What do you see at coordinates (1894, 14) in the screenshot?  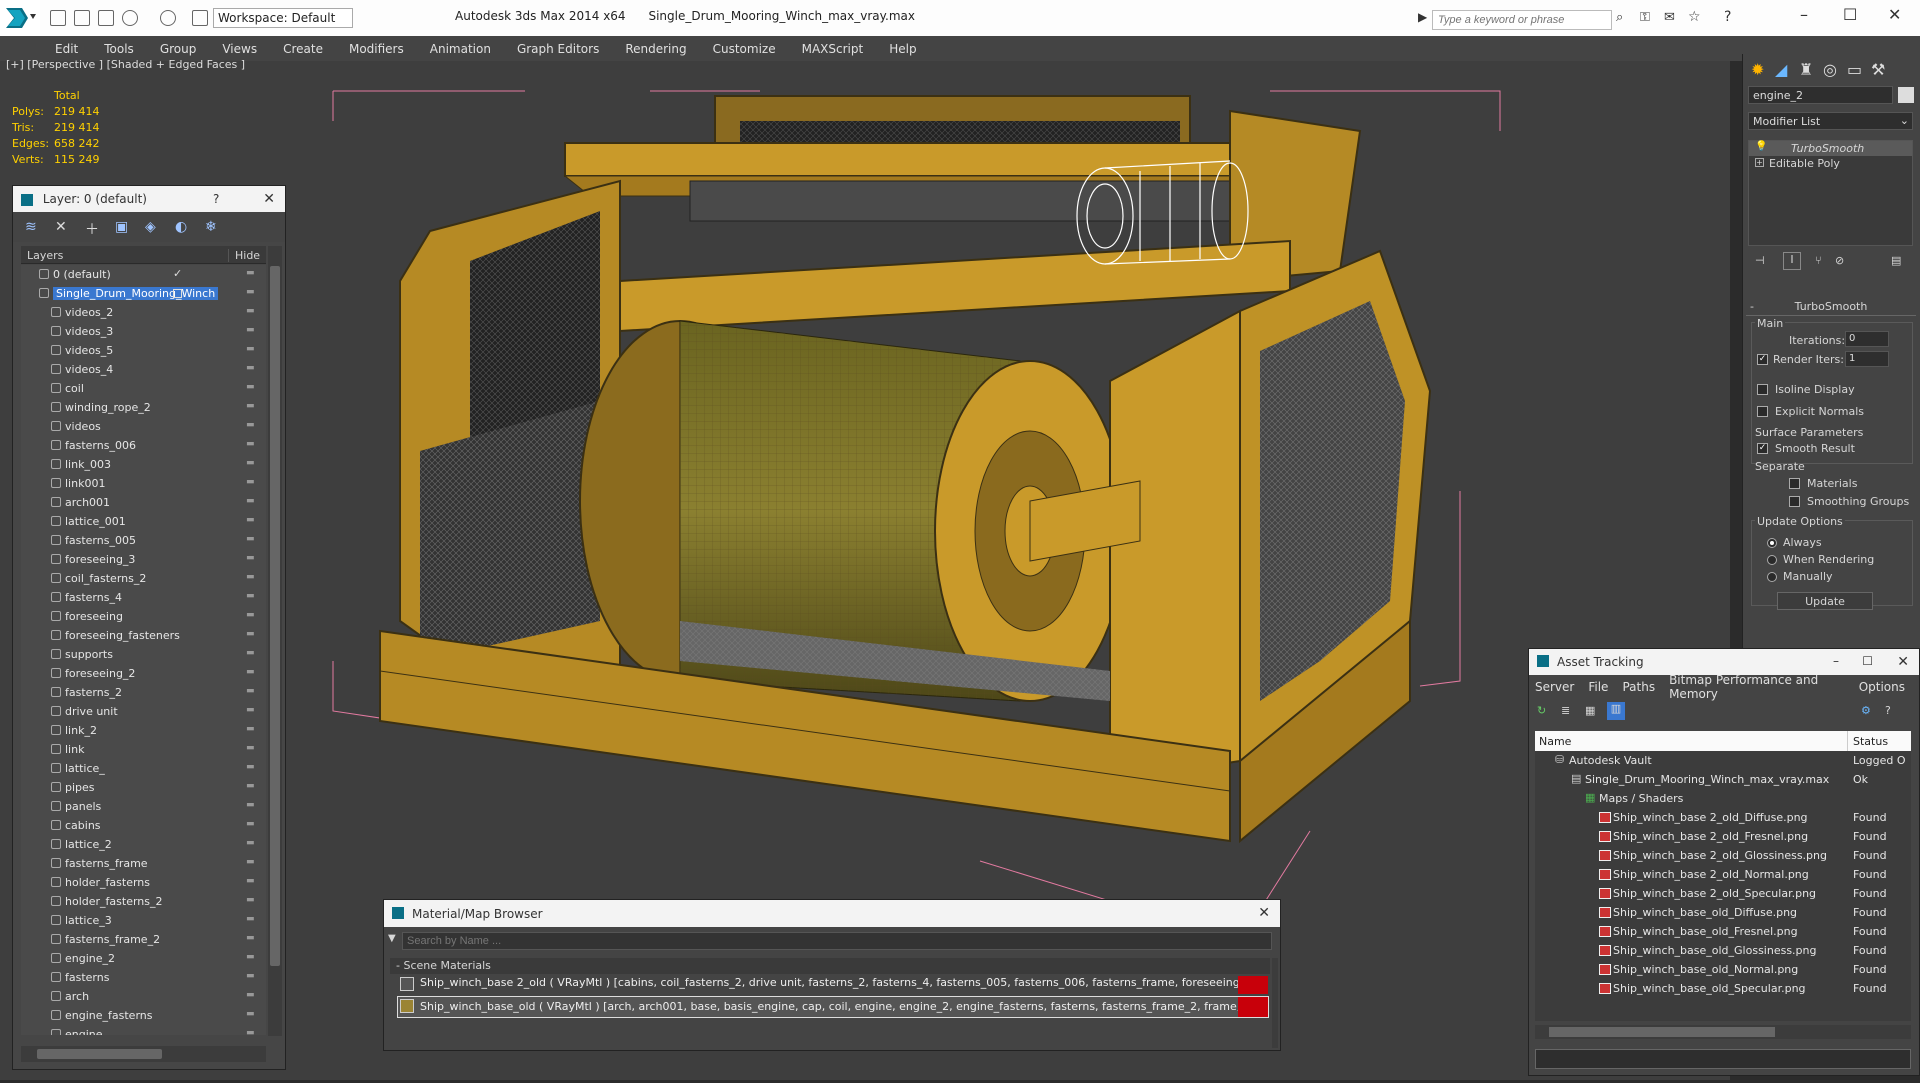 I see `close-icon: ✕` at bounding box center [1894, 14].